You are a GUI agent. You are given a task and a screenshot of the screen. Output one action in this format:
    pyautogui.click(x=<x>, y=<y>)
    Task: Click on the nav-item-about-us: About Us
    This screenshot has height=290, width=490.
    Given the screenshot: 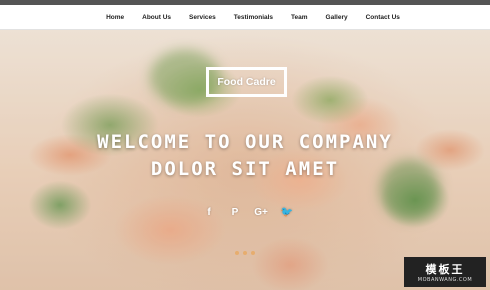 What is the action you would take?
    pyautogui.click(x=156, y=17)
    